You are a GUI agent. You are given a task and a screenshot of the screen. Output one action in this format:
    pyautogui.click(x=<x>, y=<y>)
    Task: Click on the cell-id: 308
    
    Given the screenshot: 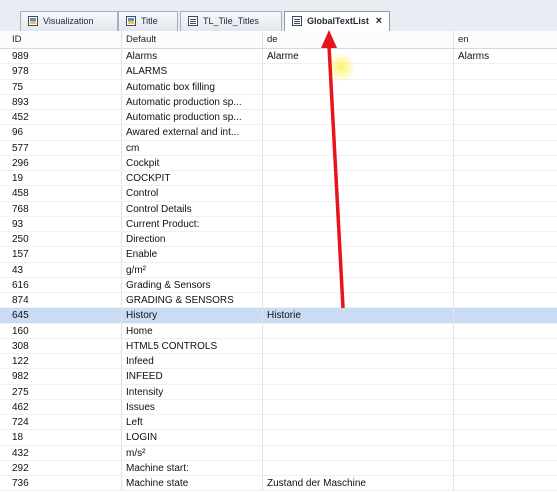 What is the action you would take?
    pyautogui.click(x=65, y=345)
    